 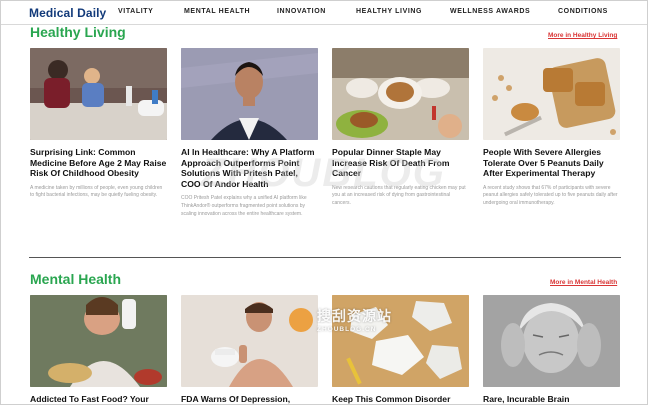 I want to click on article-thumbnail-fda-warning, so click(x=249, y=341).